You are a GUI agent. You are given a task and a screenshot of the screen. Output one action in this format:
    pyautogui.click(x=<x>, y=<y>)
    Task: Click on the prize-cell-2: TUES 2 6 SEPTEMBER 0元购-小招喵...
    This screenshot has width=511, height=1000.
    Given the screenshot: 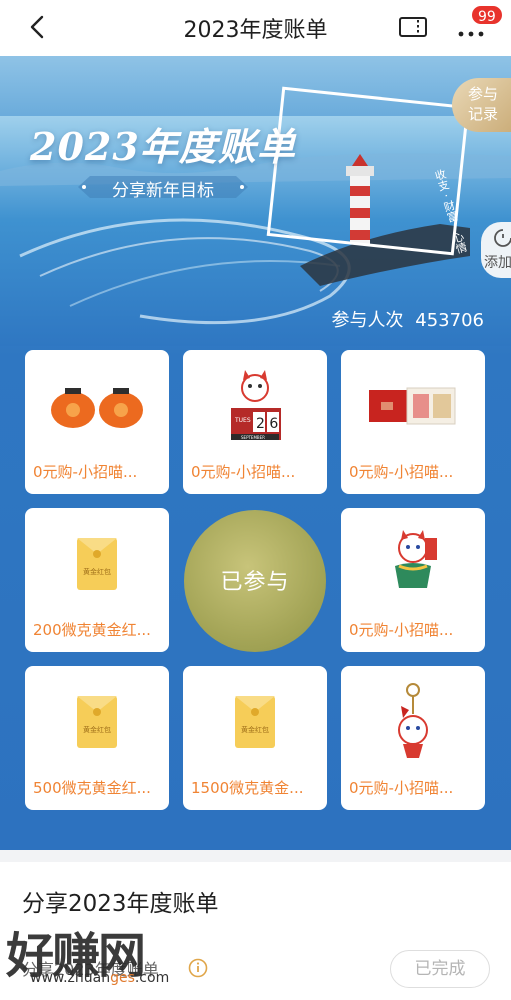 What is the action you would take?
    pyautogui.click(x=255, y=422)
    